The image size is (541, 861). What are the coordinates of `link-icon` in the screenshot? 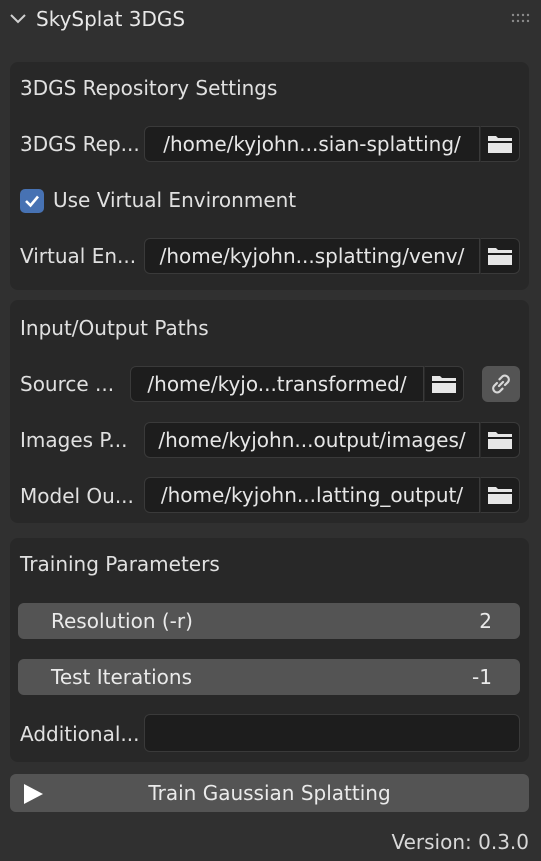 It's located at (501, 384).